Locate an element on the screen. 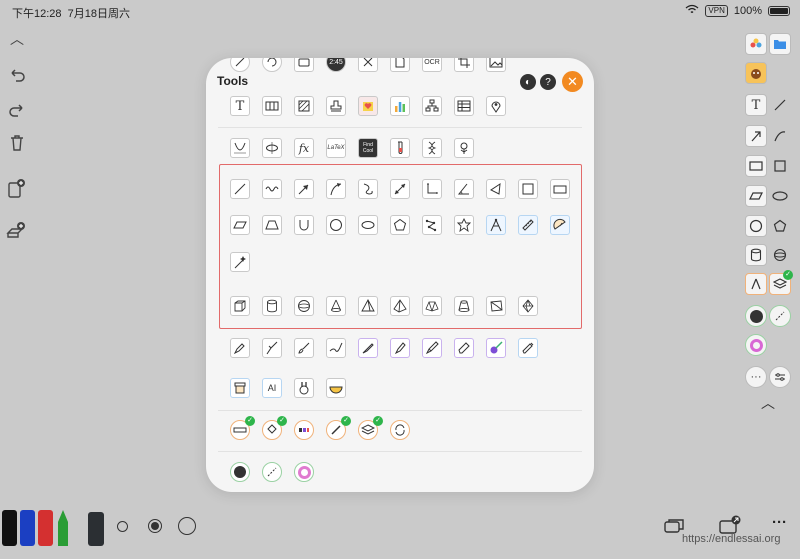 The image size is (800, 559). color-dark-swatch is located at coordinates (240, 472).